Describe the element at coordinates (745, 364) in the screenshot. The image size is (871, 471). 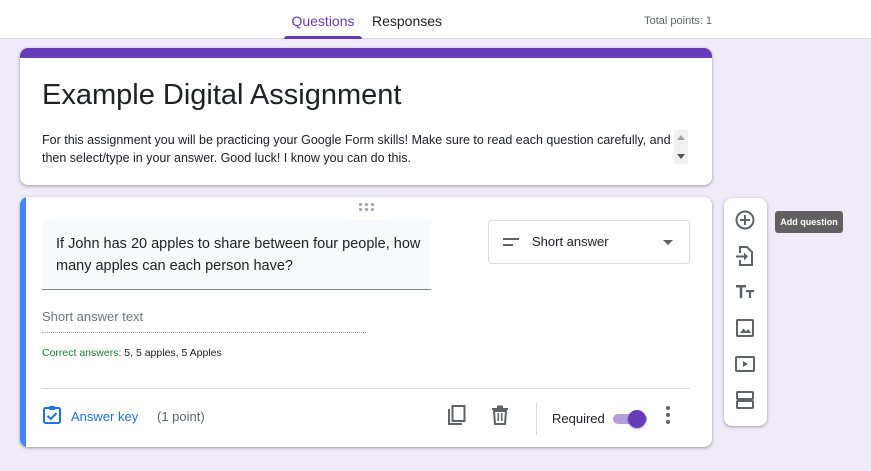
I see `add-video-icon` at that location.